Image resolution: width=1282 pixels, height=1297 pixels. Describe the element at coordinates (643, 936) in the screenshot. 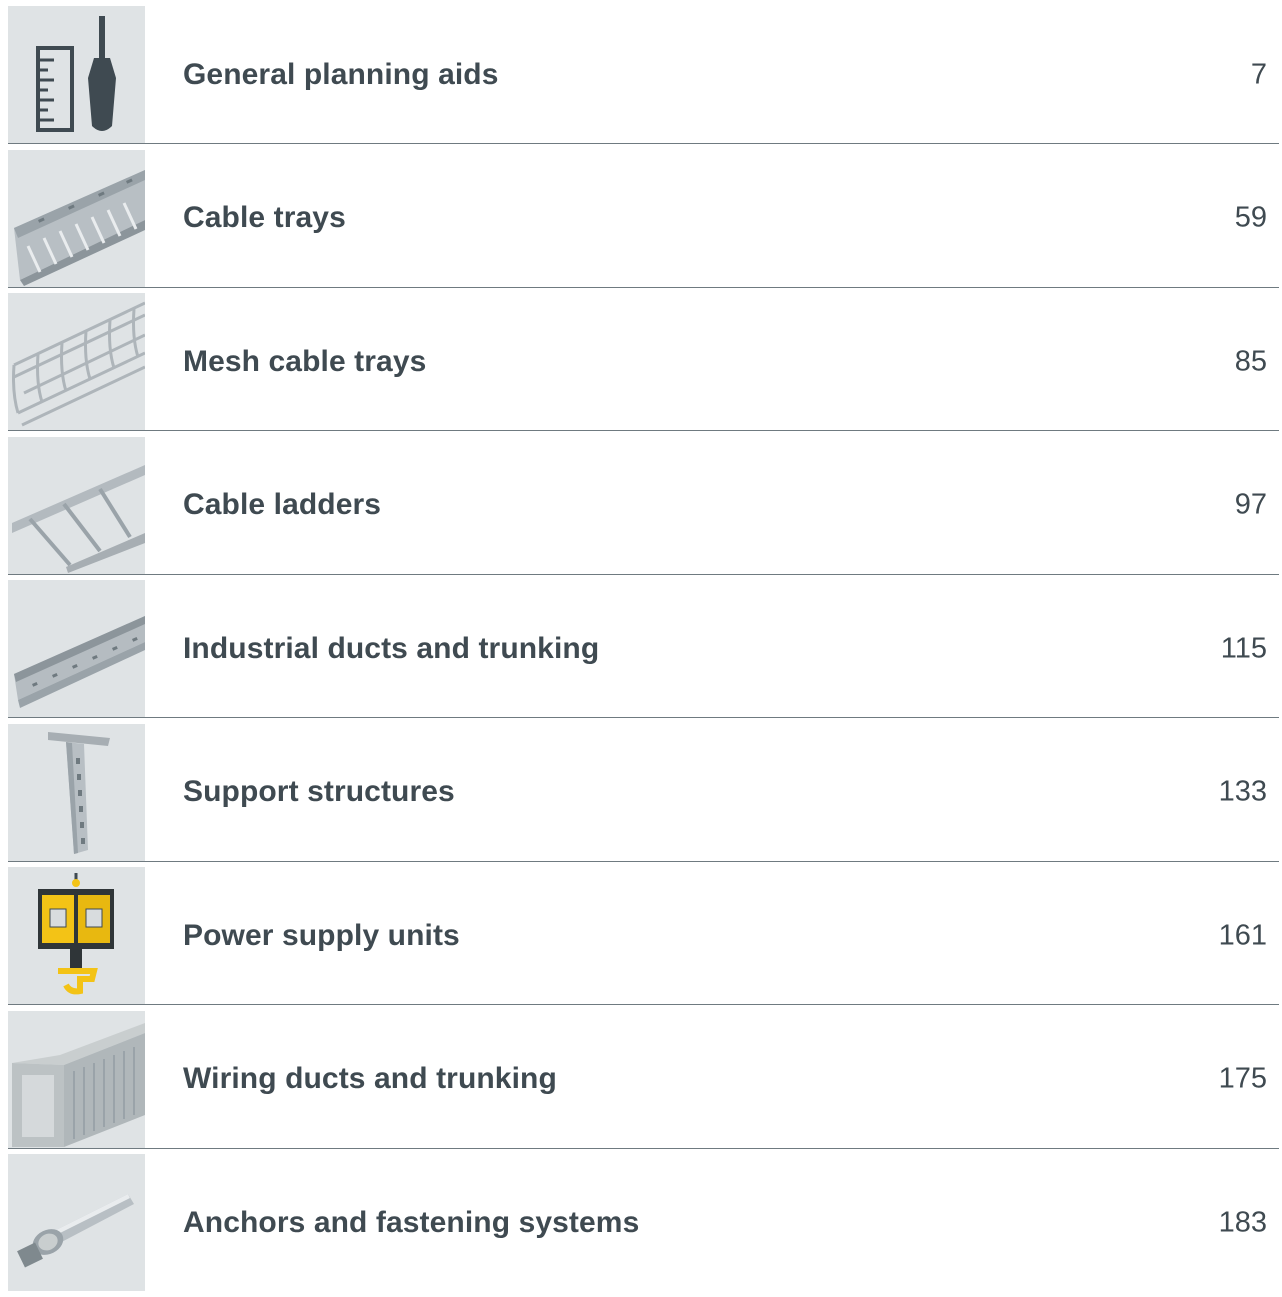

I see `toc-entry-power-supply-units: Power supply units 161` at that location.